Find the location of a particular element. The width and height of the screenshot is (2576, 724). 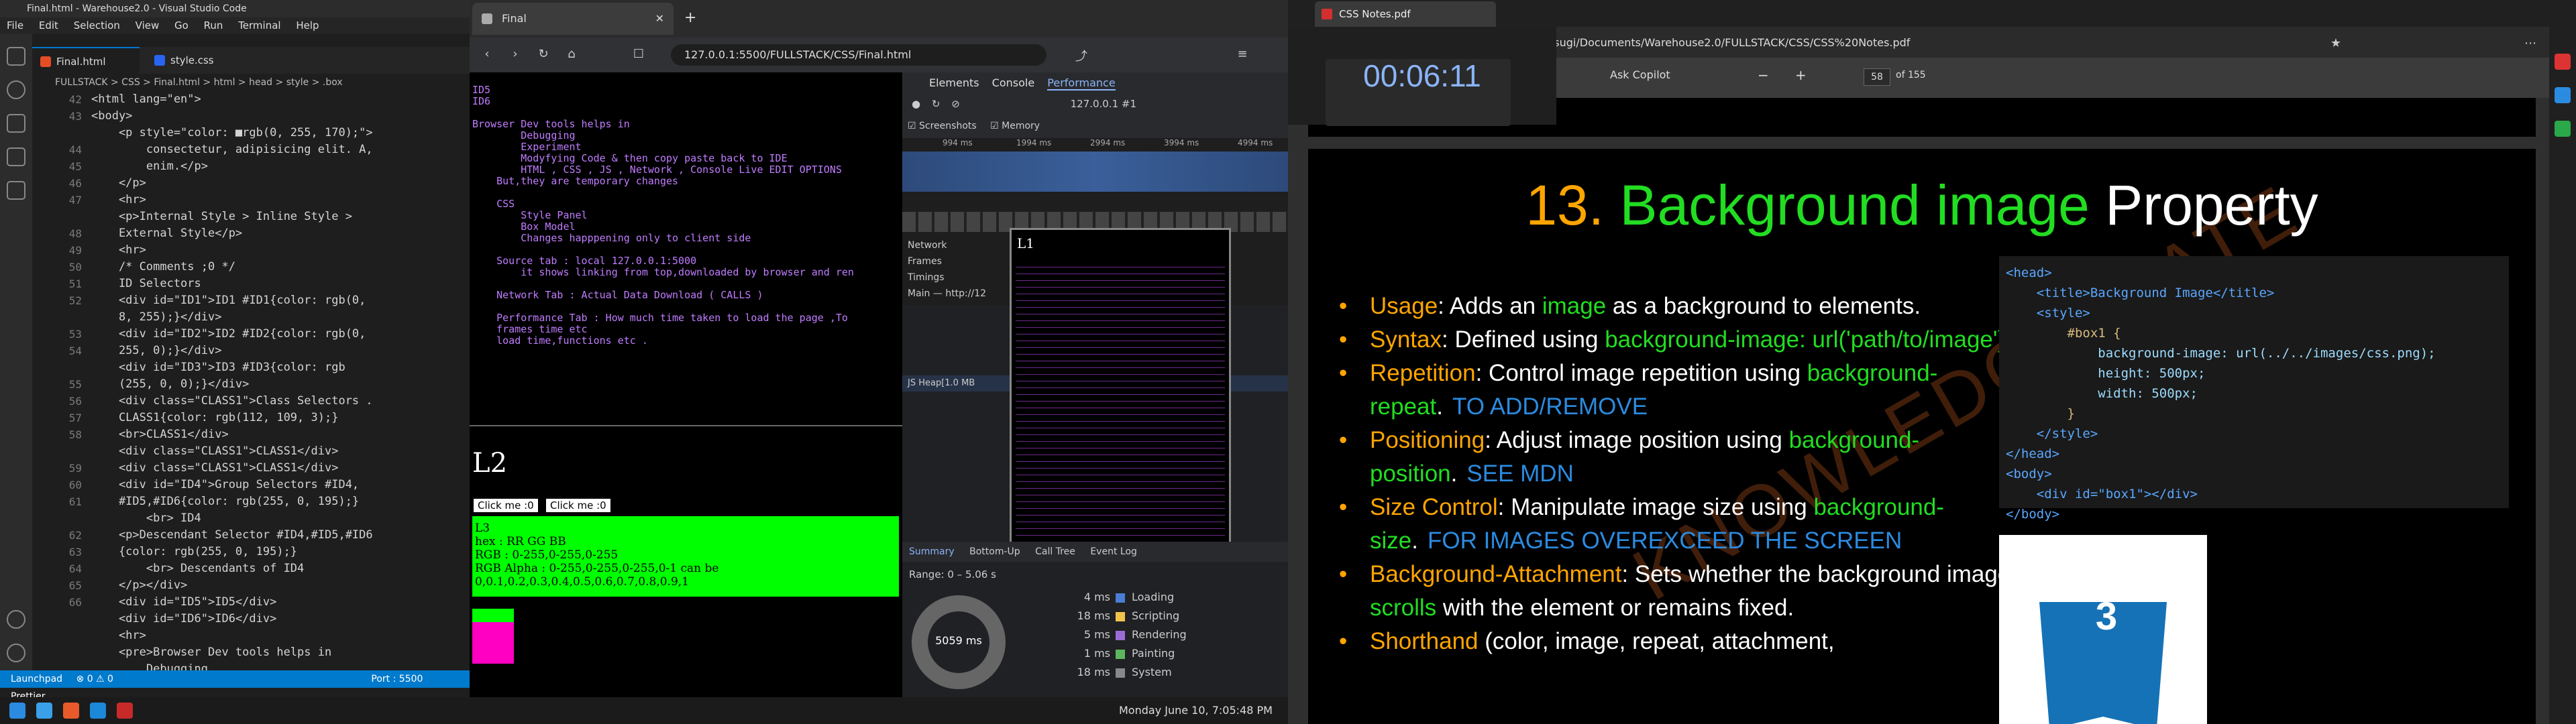

code-line: <div id="ID6">ID6</div> is located at coordinates (184, 618).